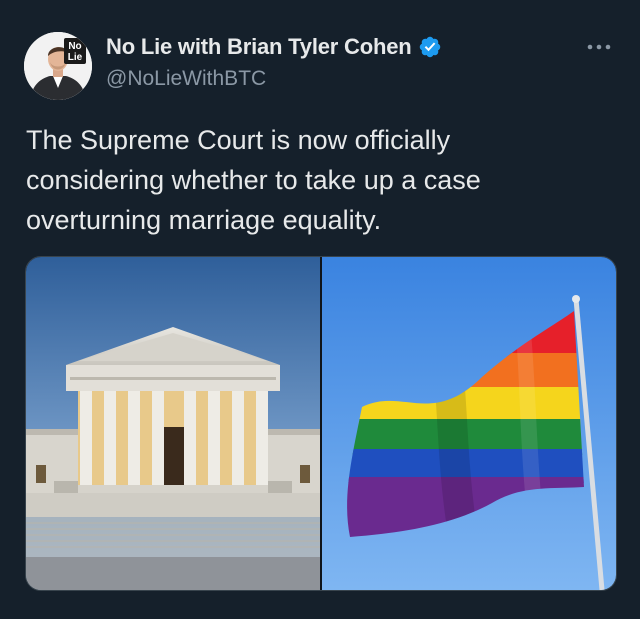 Image resolution: width=640 pixels, height=619 pixels. Describe the element at coordinates (74, 46) in the screenshot. I see `avatar-logo-line1: No` at that location.